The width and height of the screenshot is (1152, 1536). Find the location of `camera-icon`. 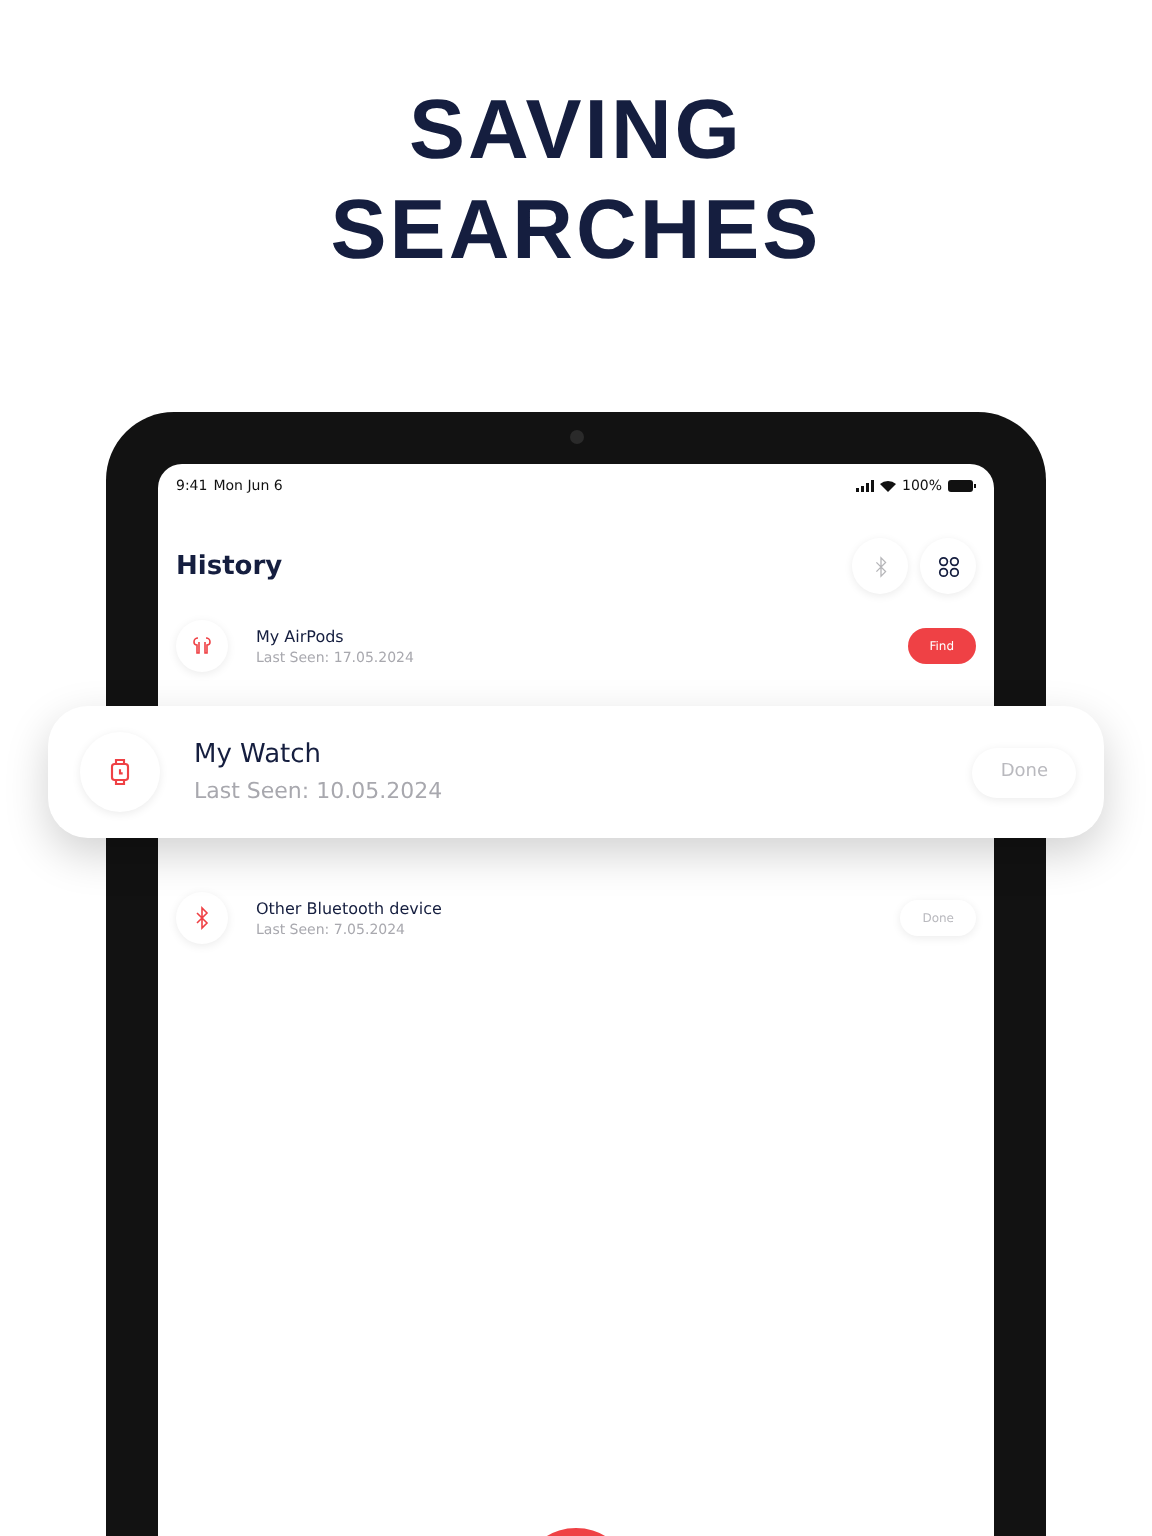

camera-icon is located at coordinates (577, 437).